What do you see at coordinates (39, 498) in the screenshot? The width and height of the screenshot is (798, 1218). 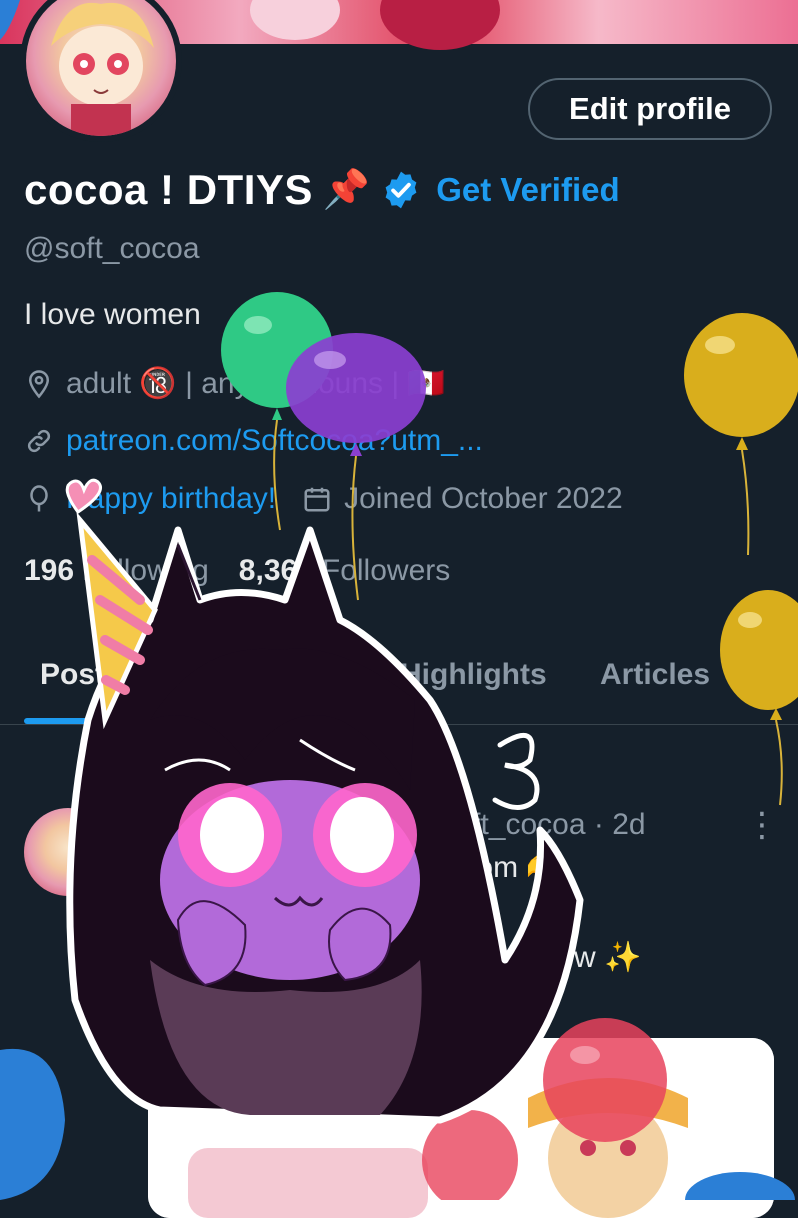 I see `balloon-icon` at bounding box center [39, 498].